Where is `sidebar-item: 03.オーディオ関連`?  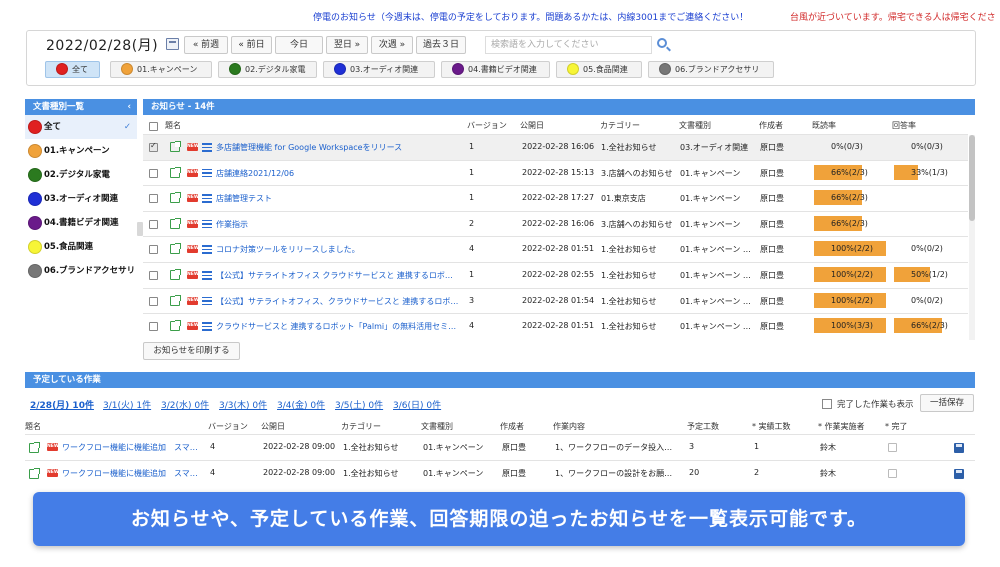 sidebar-item: 03.オーディオ関連 is located at coordinates (81, 199).